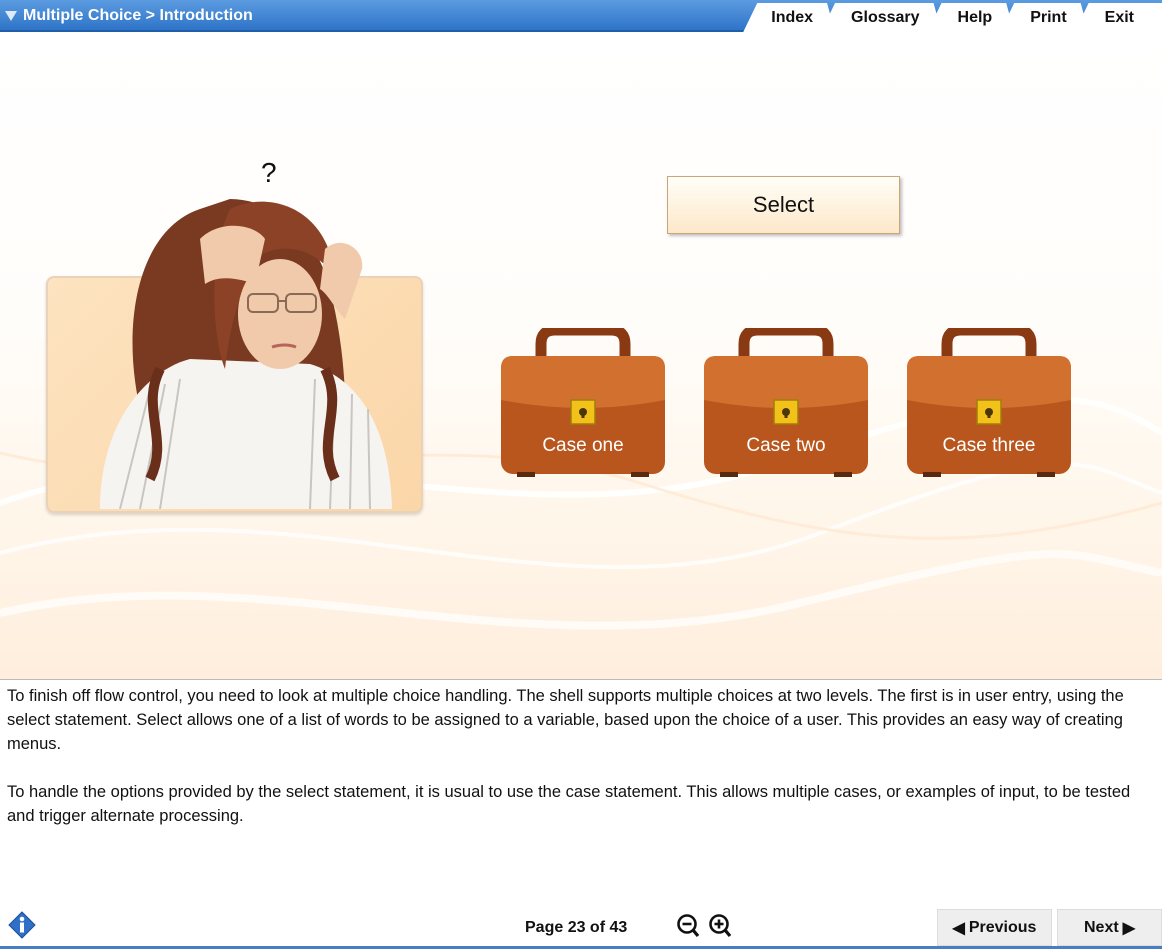 Image resolution: width=1162 pixels, height=949 pixels. What do you see at coordinates (688, 927) in the screenshot?
I see `zoom-out-icon` at bounding box center [688, 927].